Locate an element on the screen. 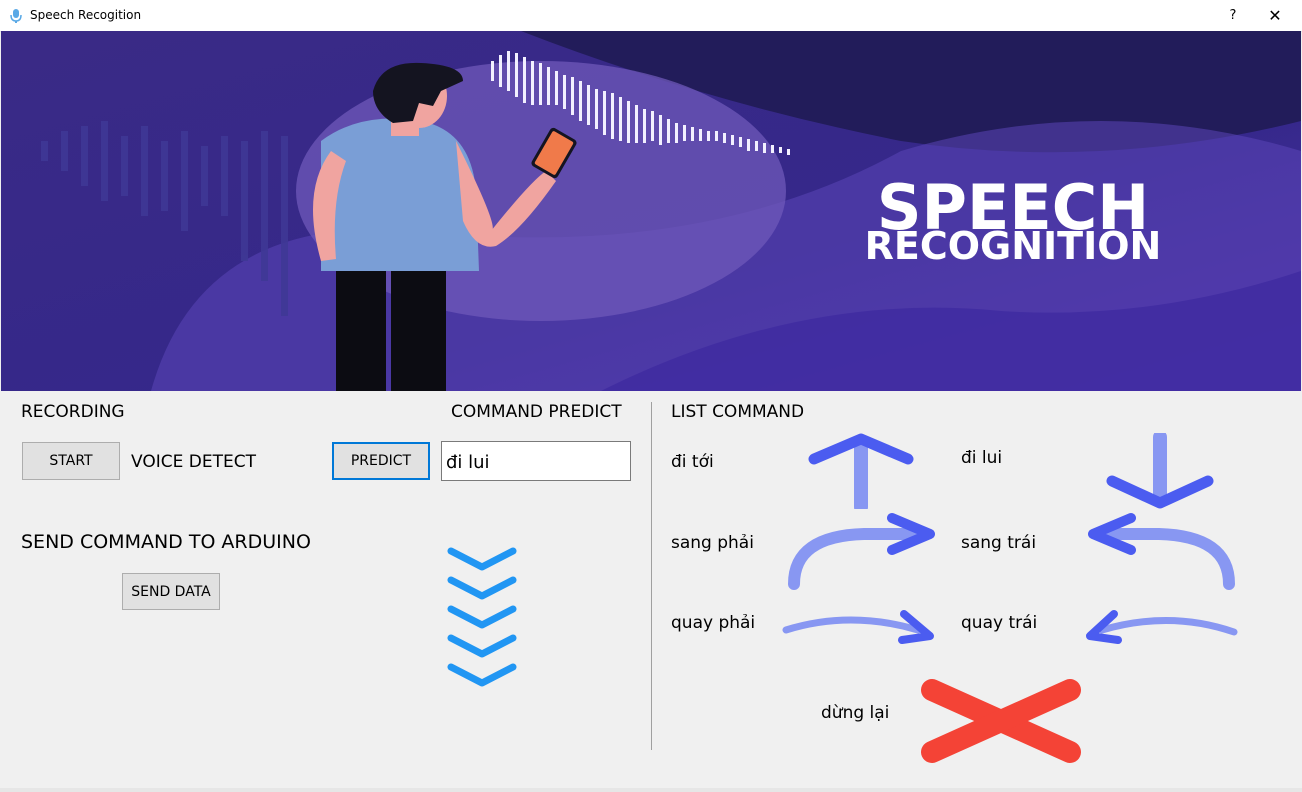  close-button: ✕ is located at coordinates (1275, 16).